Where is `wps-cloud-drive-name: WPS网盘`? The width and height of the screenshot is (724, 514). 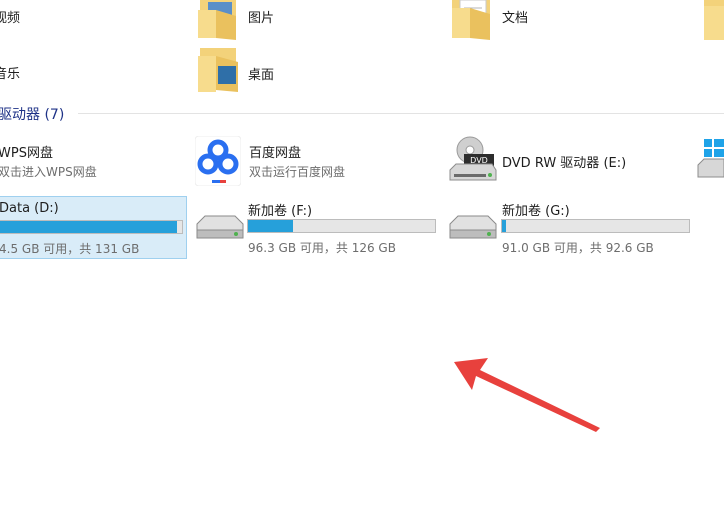 wps-cloud-drive-name: WPS网盘 is located at coordinates (26, 153).